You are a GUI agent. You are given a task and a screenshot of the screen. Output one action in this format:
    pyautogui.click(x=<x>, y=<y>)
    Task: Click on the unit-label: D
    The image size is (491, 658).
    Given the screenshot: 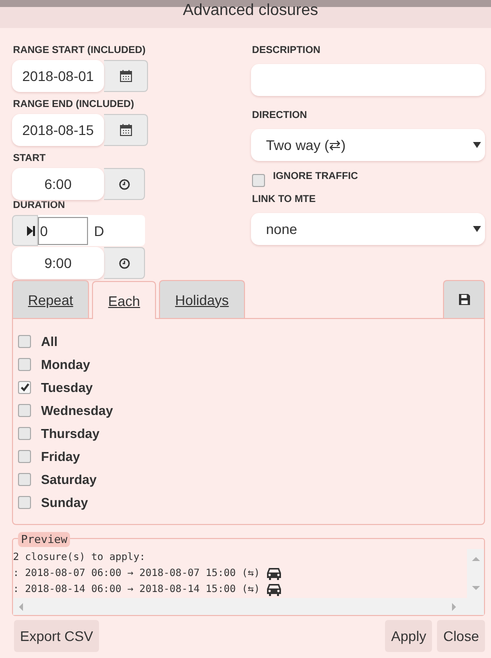 What is the action you would take?
    pyautogui.click(x=99, y=230)
    